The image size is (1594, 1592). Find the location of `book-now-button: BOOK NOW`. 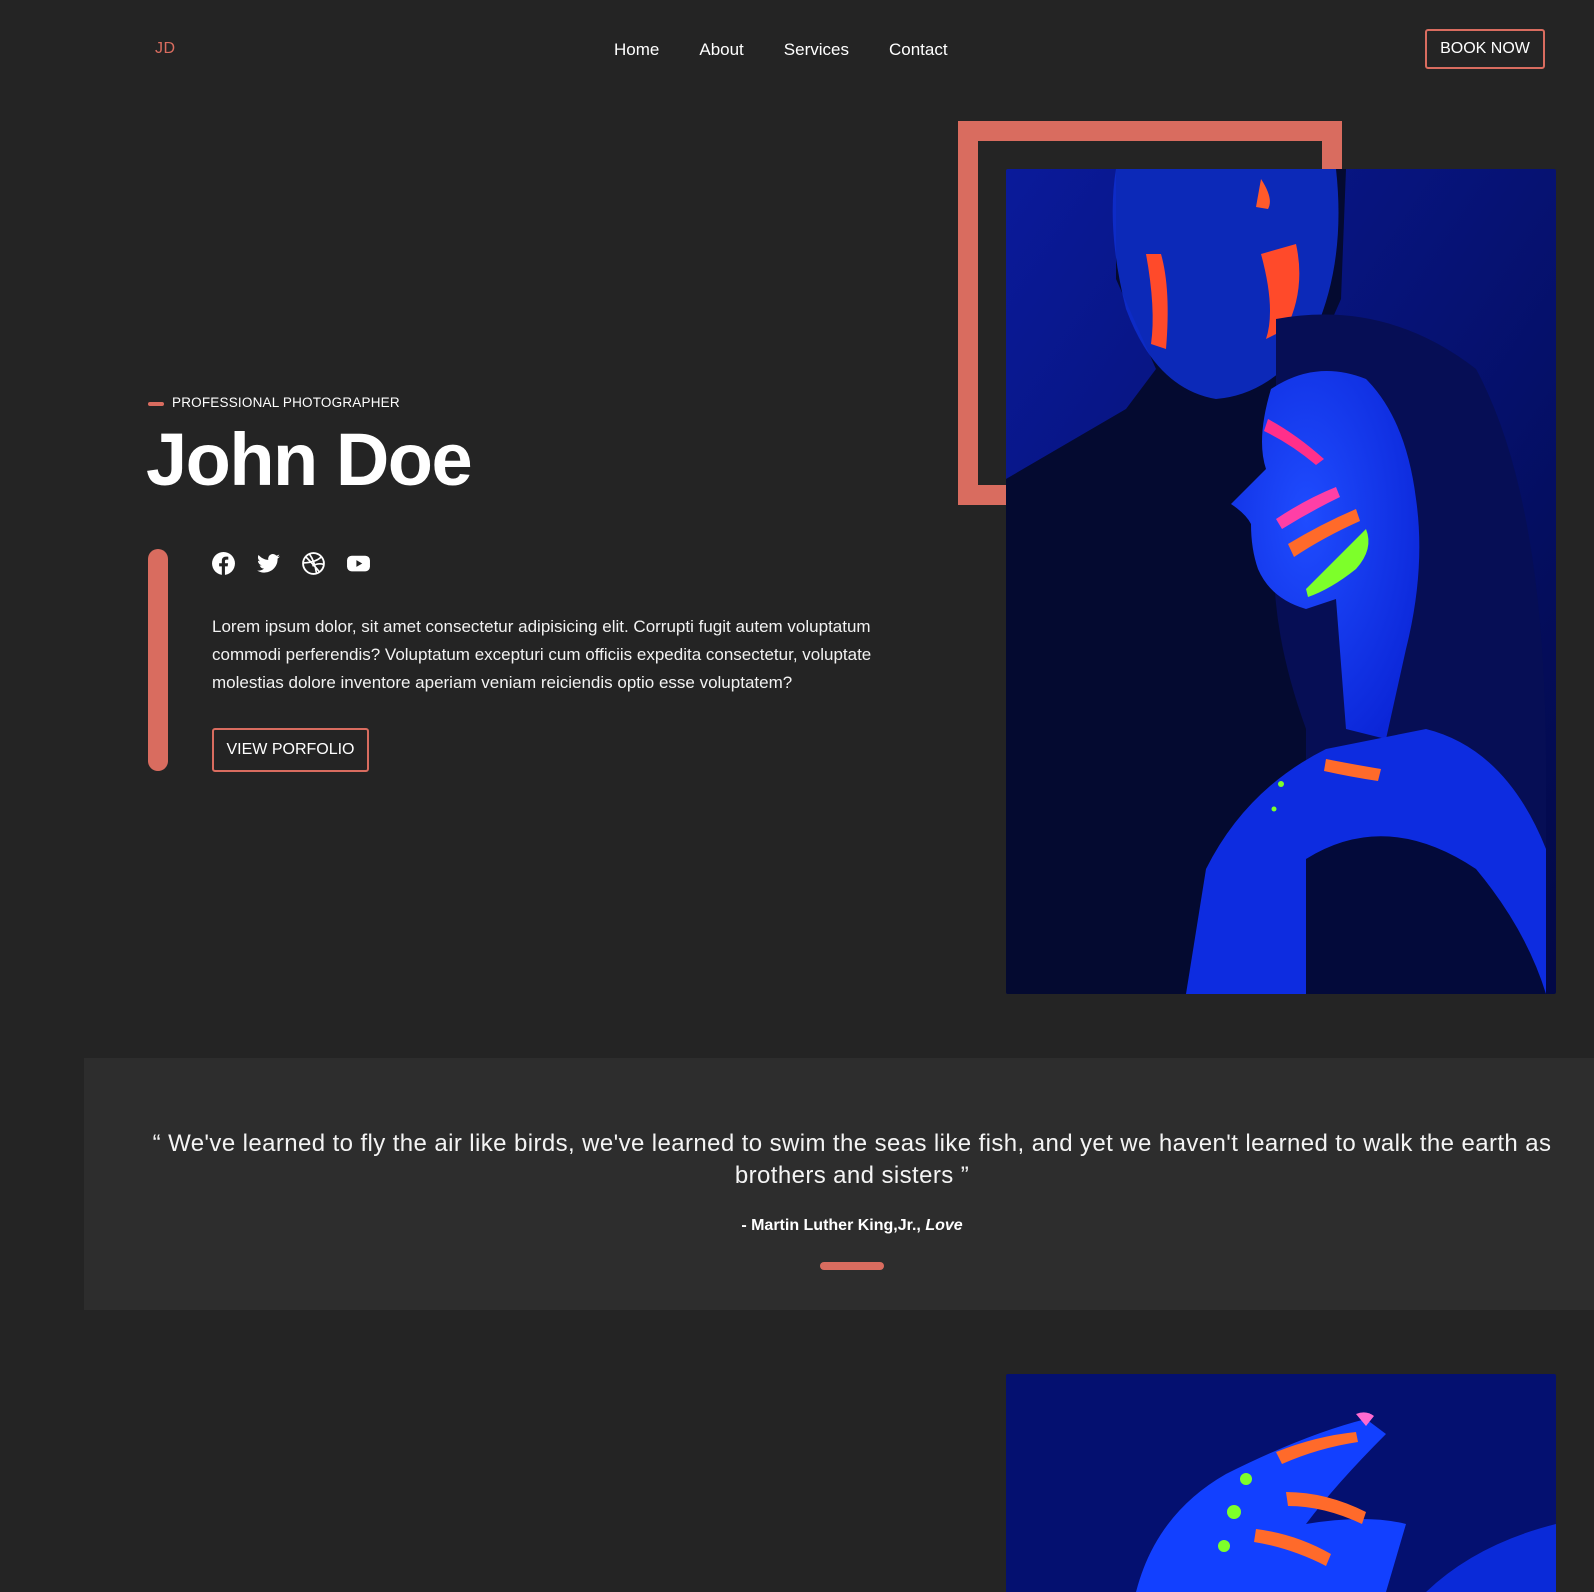

book-now-button: BOOK NOW is located at coordinates (1485, 49).